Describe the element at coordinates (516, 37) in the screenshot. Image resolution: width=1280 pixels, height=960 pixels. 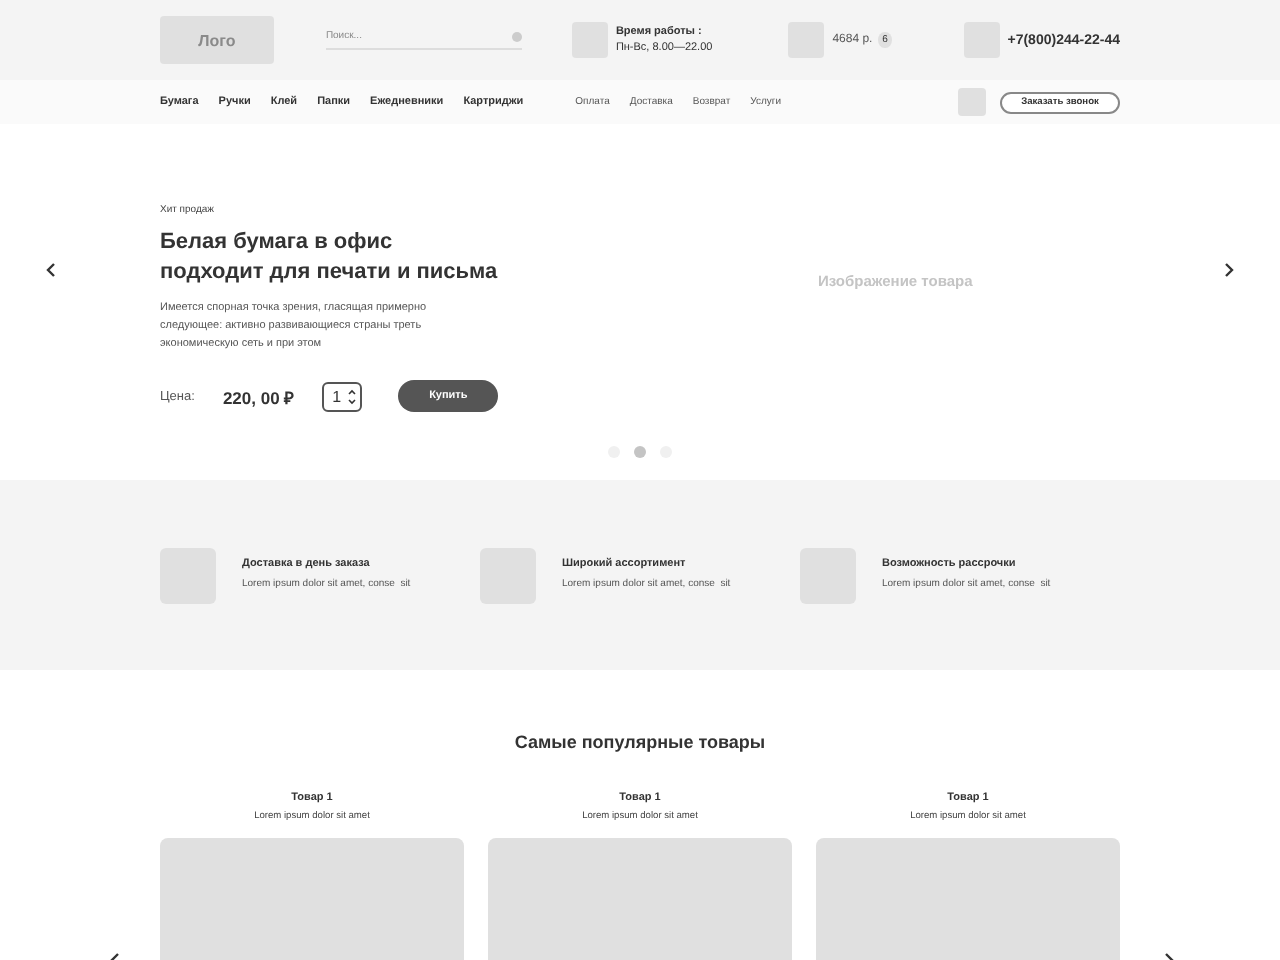
I see `search-icon` at that location.